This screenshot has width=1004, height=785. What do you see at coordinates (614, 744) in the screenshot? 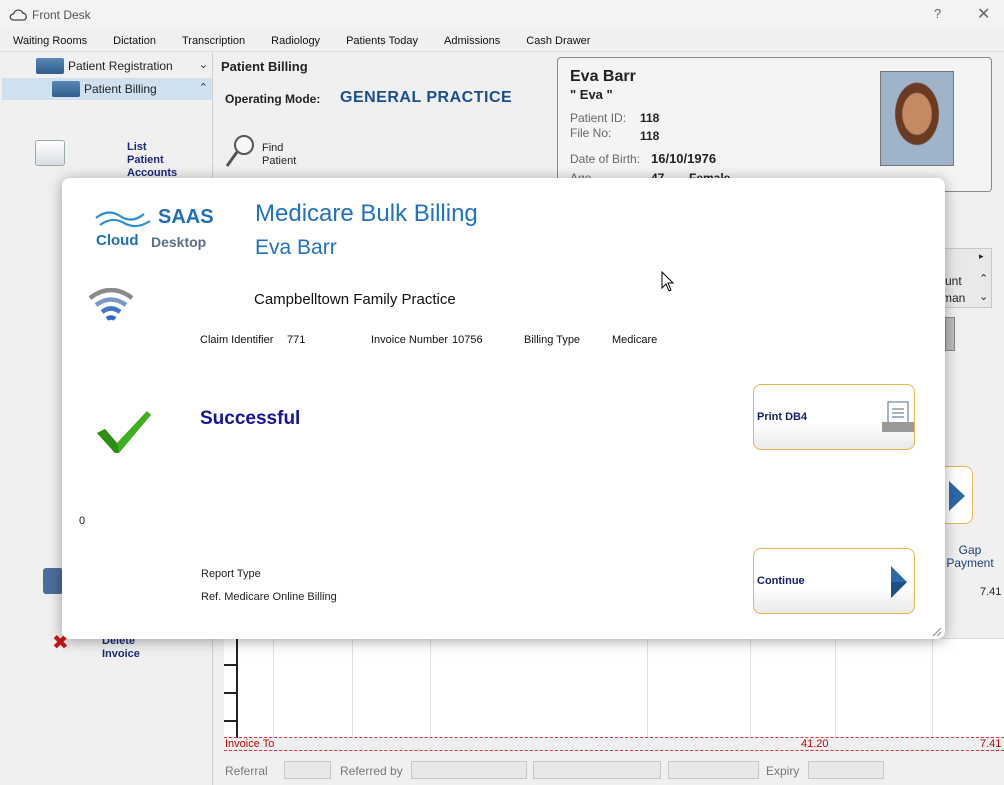
I see `invoice-total-row: Invoice To 41.20 7.41` at bounding box center [614, 744].